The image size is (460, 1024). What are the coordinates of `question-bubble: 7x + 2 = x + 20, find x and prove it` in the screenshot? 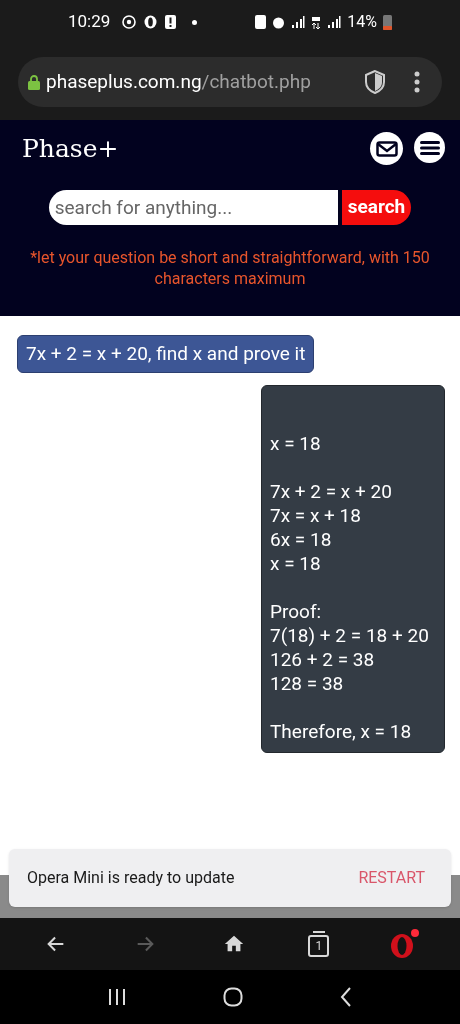 It's located at (166, 354).